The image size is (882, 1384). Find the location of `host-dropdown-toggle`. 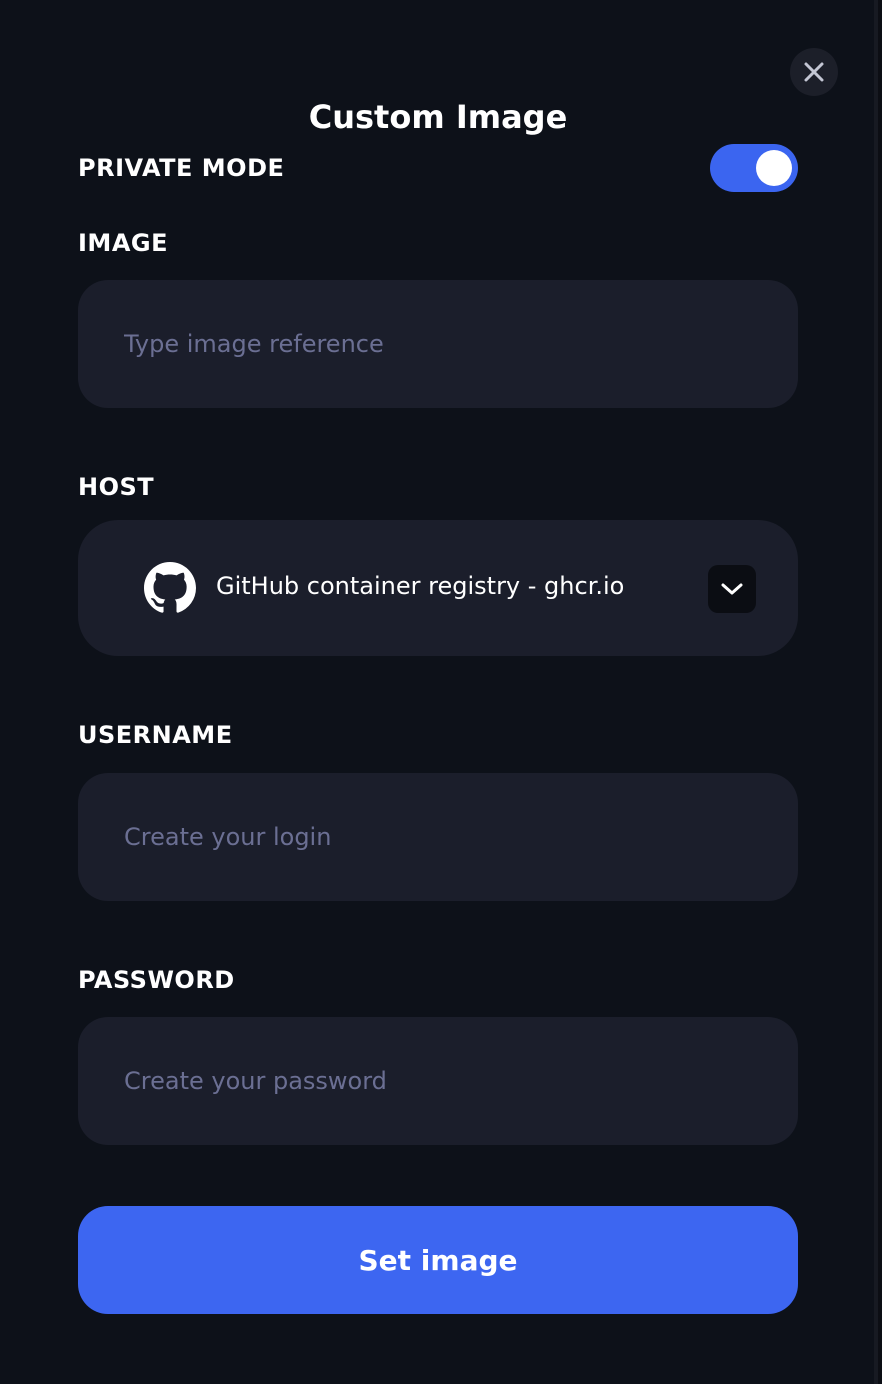

host-dropdown-toggle is located at coordinates (732, 589).